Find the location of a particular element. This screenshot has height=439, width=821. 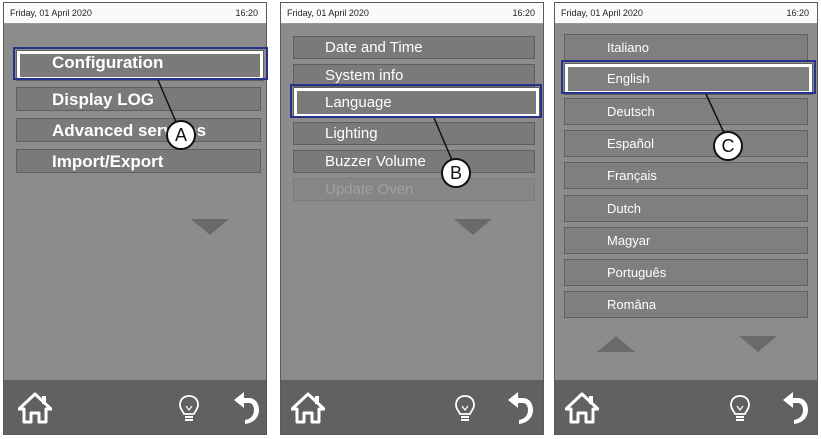

menu-item-buzzer-volume: Buzzer Volume is located at coordinates (414, 161).